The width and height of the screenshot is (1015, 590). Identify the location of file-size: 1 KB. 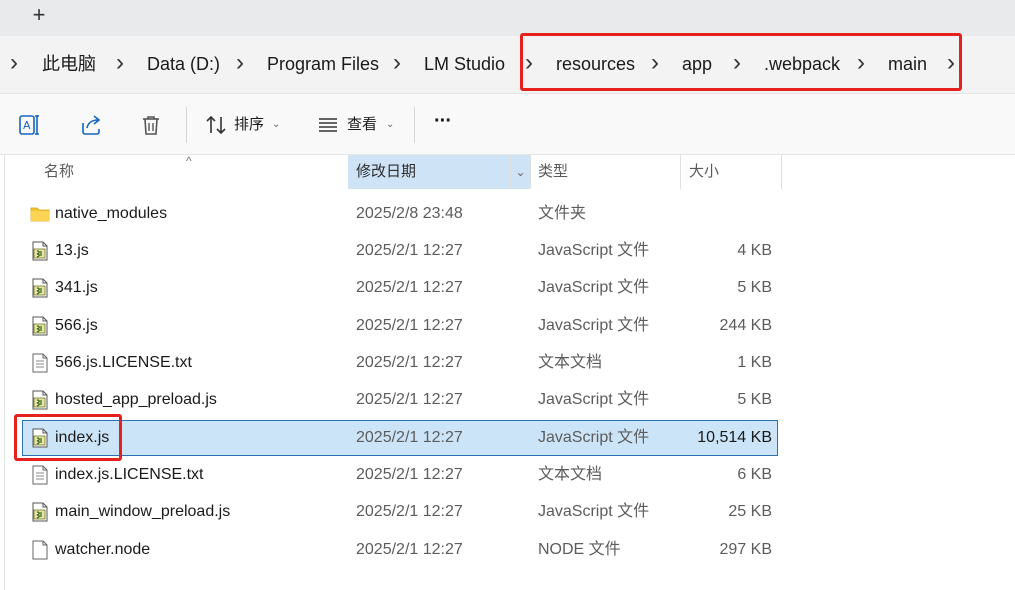
(754, 362).